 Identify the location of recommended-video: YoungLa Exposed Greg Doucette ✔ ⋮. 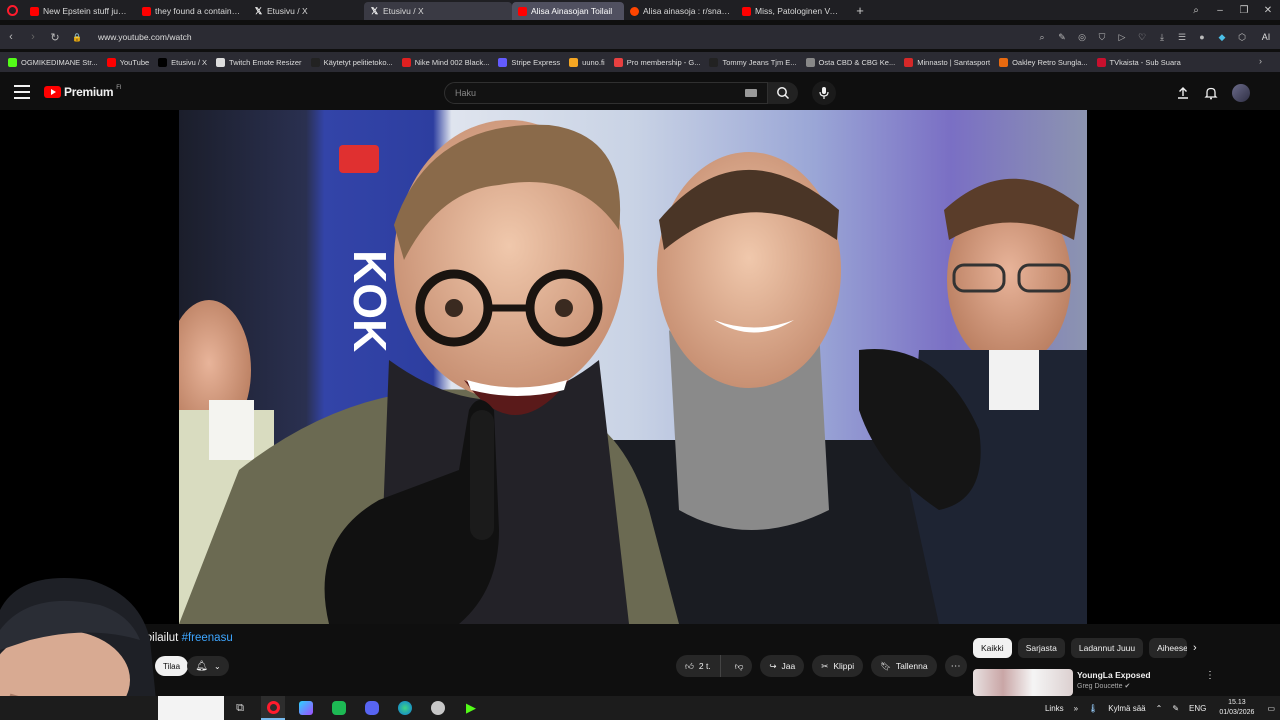
(1123, 683).